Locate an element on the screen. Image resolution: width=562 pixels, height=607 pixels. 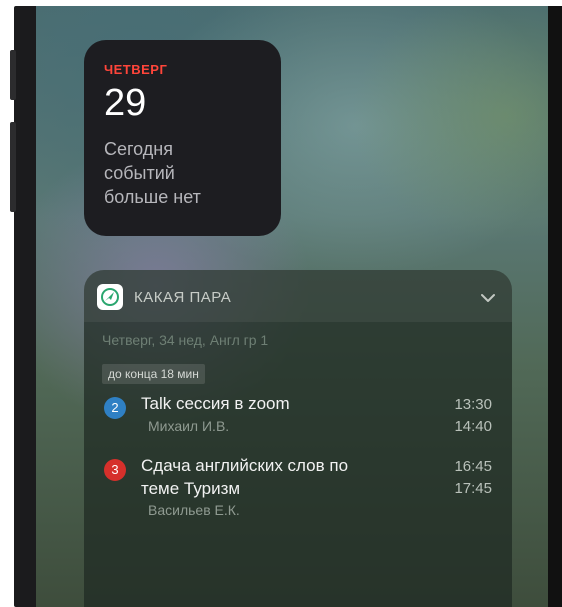
lesson-time: 16:45 17:45 is located at coordinates (473, 478).